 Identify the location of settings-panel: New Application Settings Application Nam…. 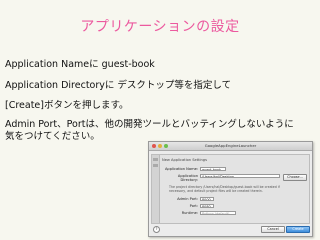
(230, 189).